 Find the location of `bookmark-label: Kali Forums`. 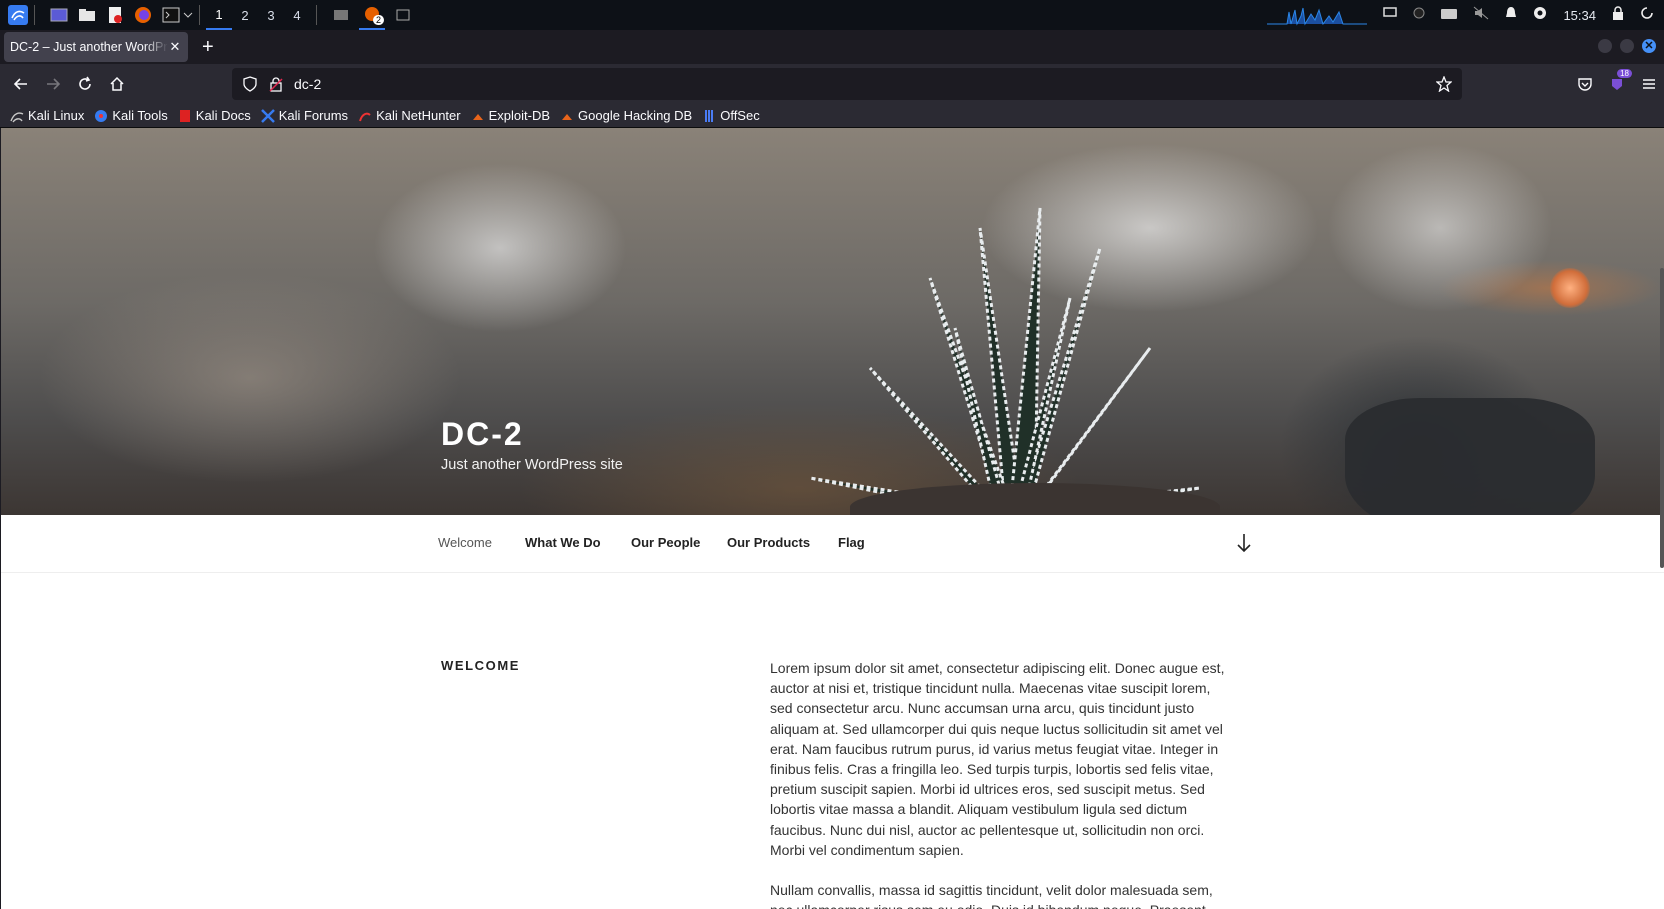

bookmark-label: Kali Forums is located at coordinates (313, 115).